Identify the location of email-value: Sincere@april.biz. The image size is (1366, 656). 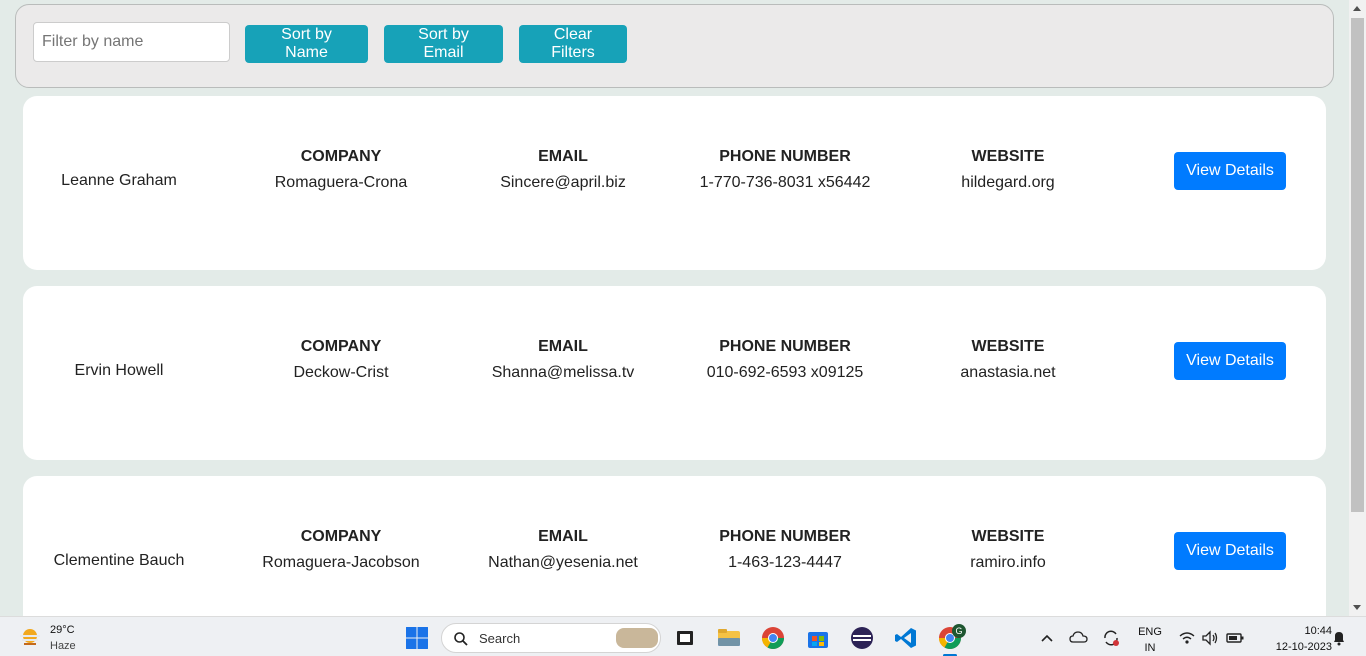
(563, 182).